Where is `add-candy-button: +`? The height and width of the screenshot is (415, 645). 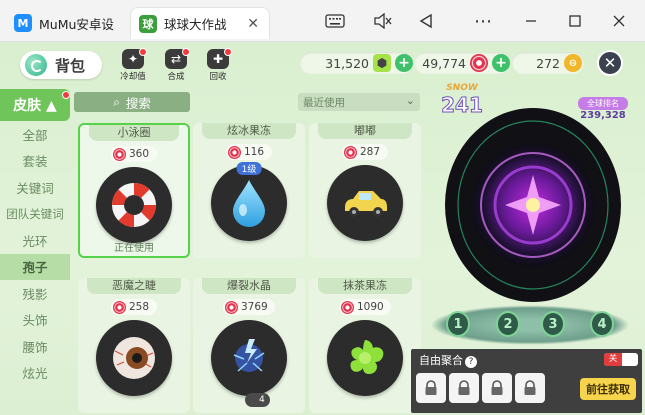
add-candy-button: + is located at coordinates (501, 63).